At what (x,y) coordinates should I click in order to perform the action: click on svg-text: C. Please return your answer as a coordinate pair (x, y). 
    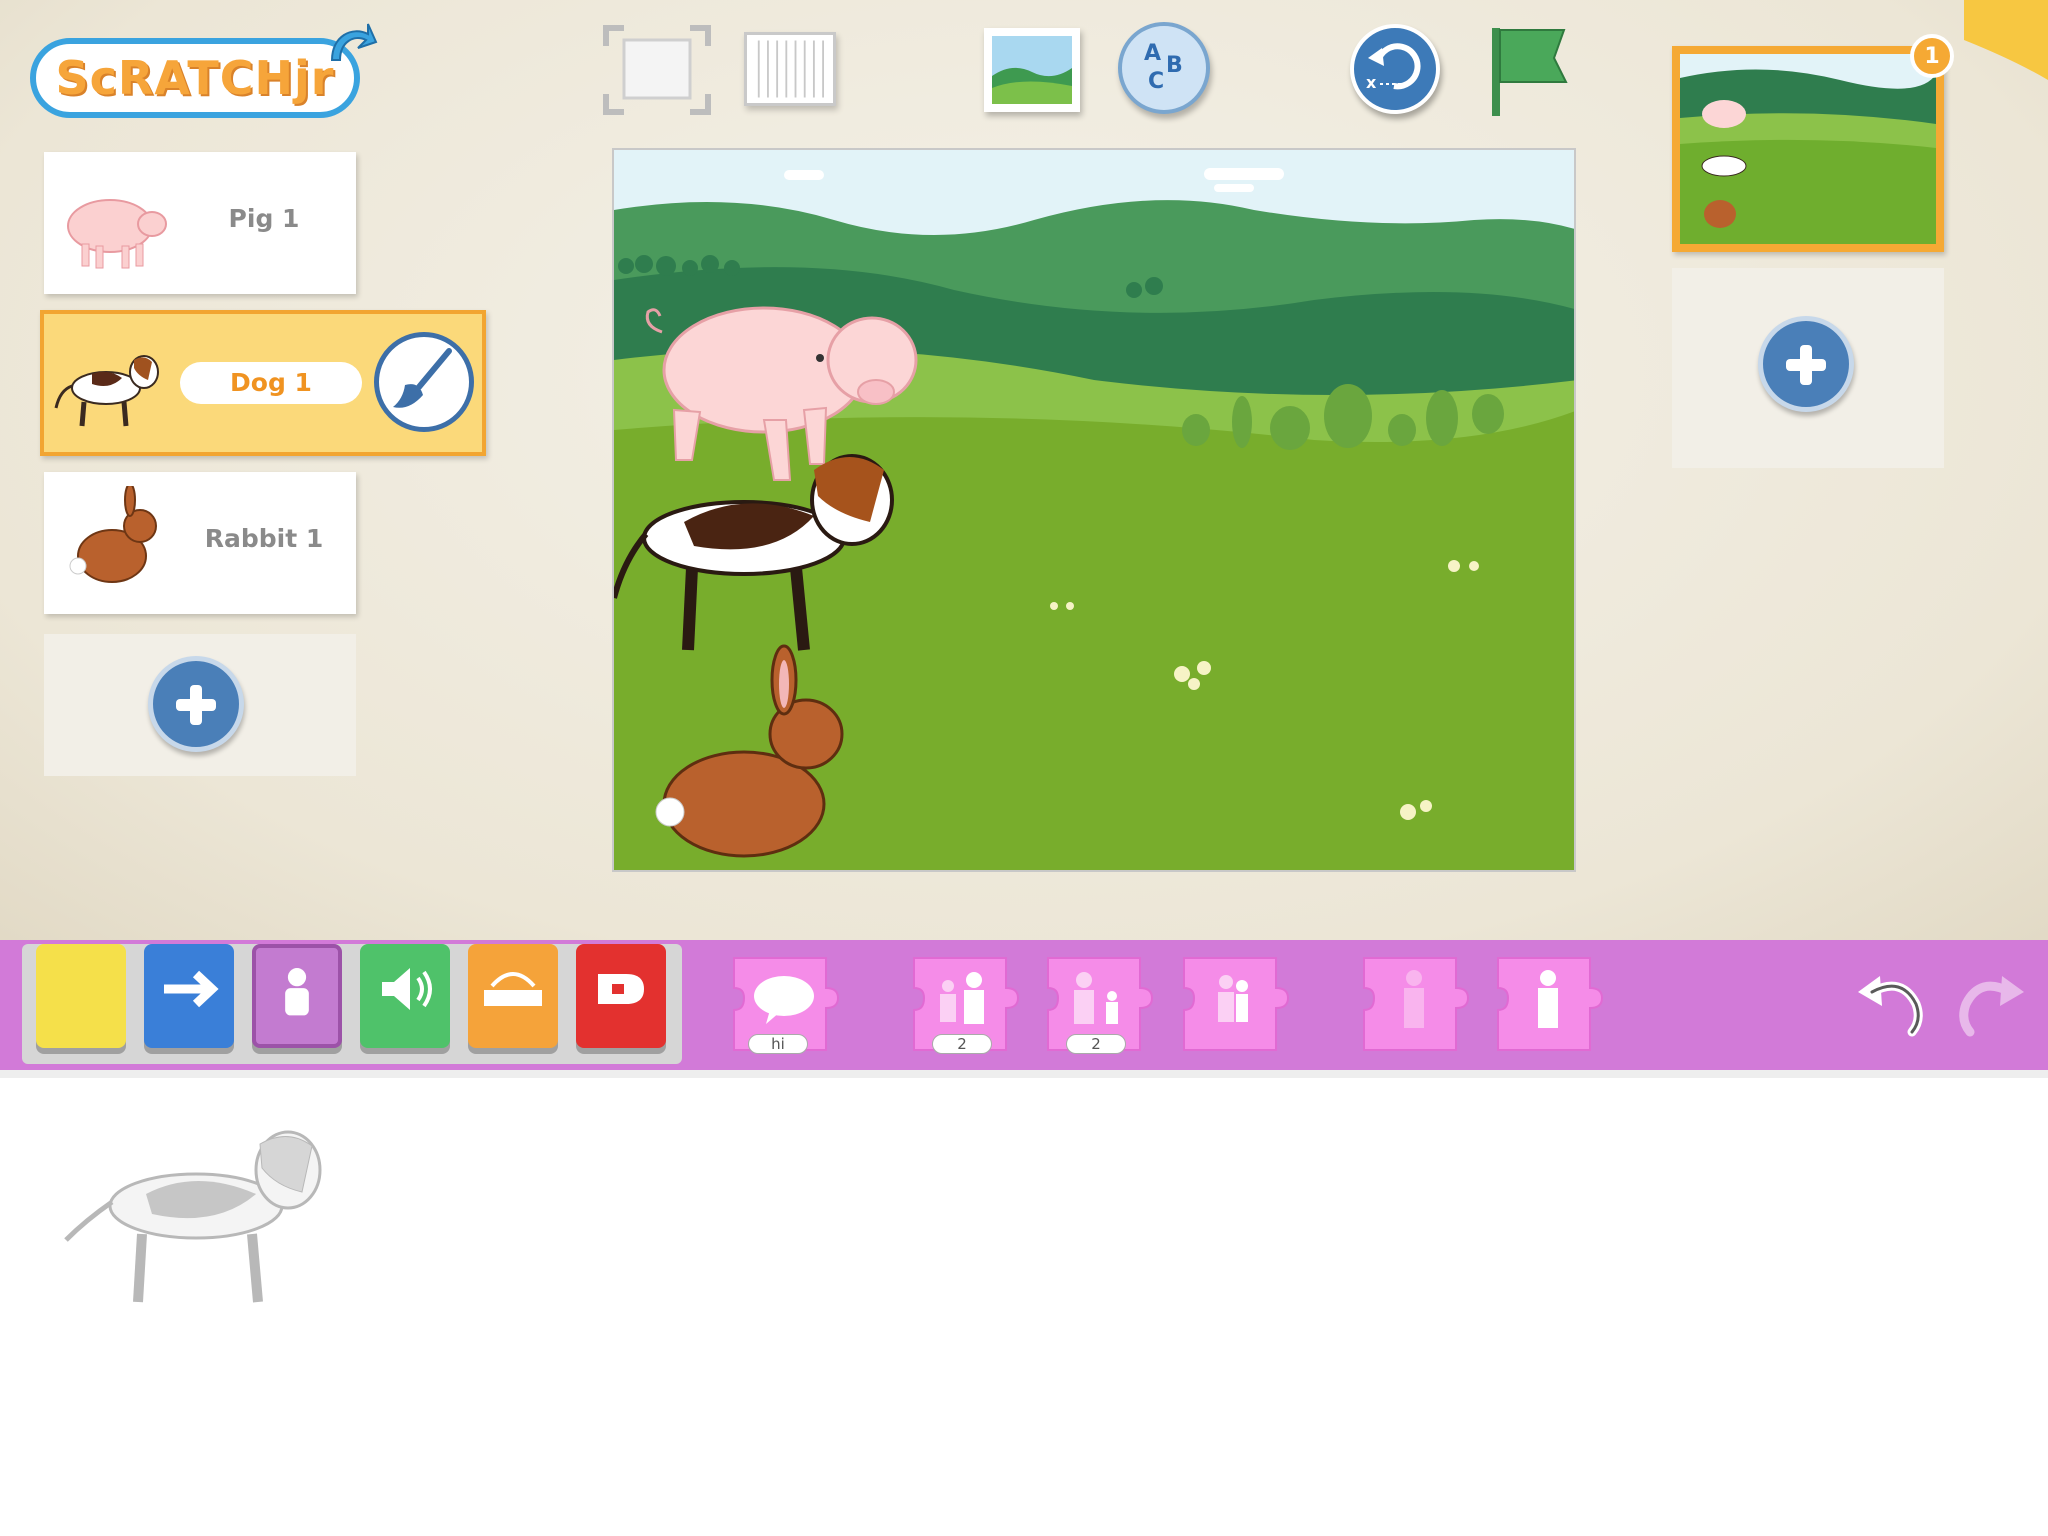
    Looking at the image, I should click on (1156, 81).